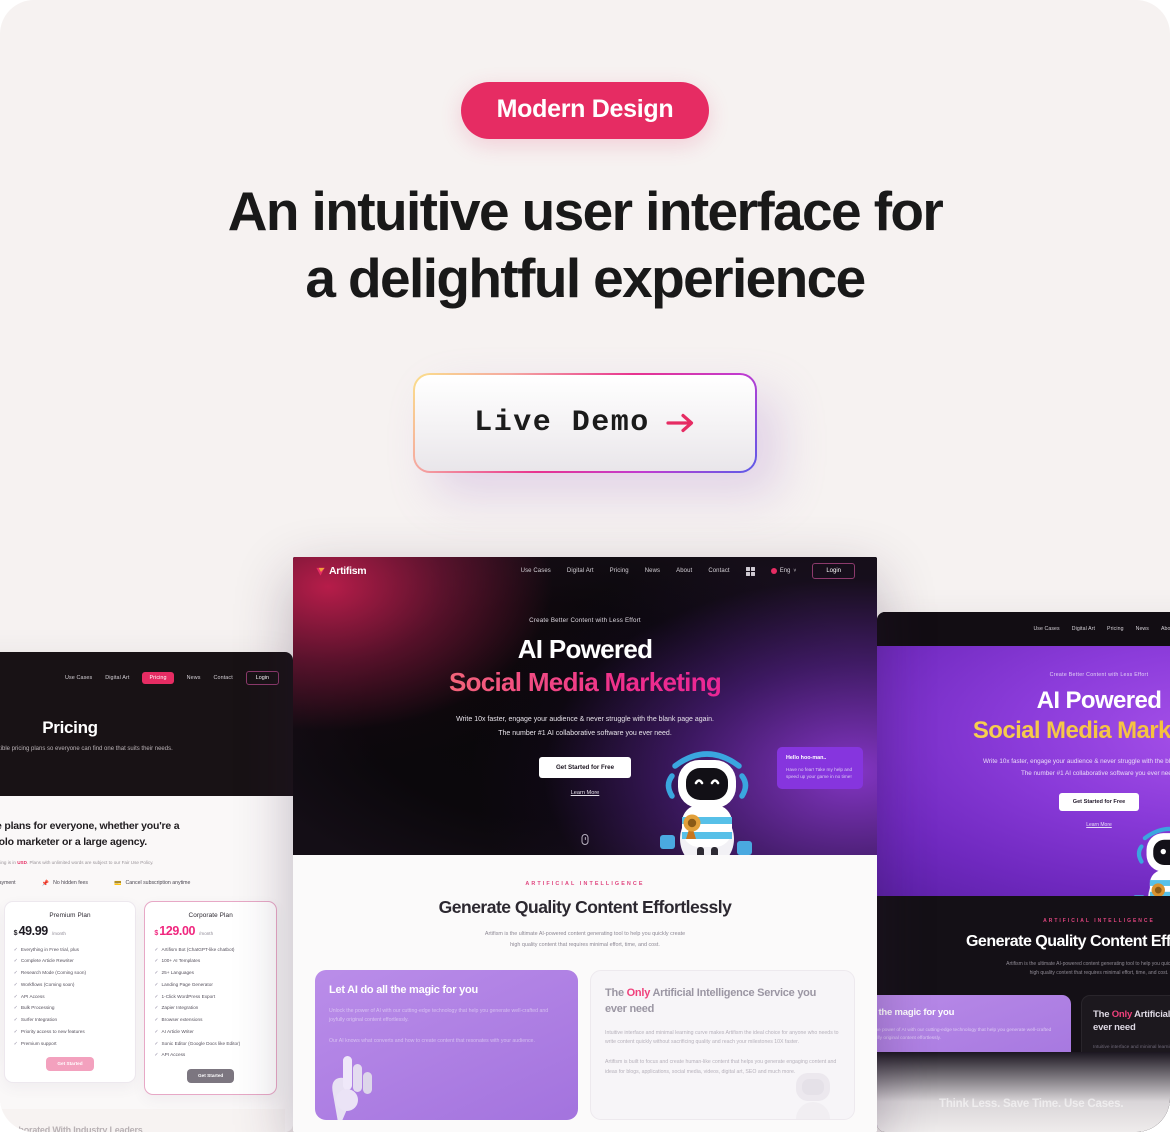 Image resolution: width=1170 pixels, height=1132 pixels. What do you see at coordinates (652, 571) in the screenshot?
I see `center-nav-news: News` at bounding box center [652, 571].